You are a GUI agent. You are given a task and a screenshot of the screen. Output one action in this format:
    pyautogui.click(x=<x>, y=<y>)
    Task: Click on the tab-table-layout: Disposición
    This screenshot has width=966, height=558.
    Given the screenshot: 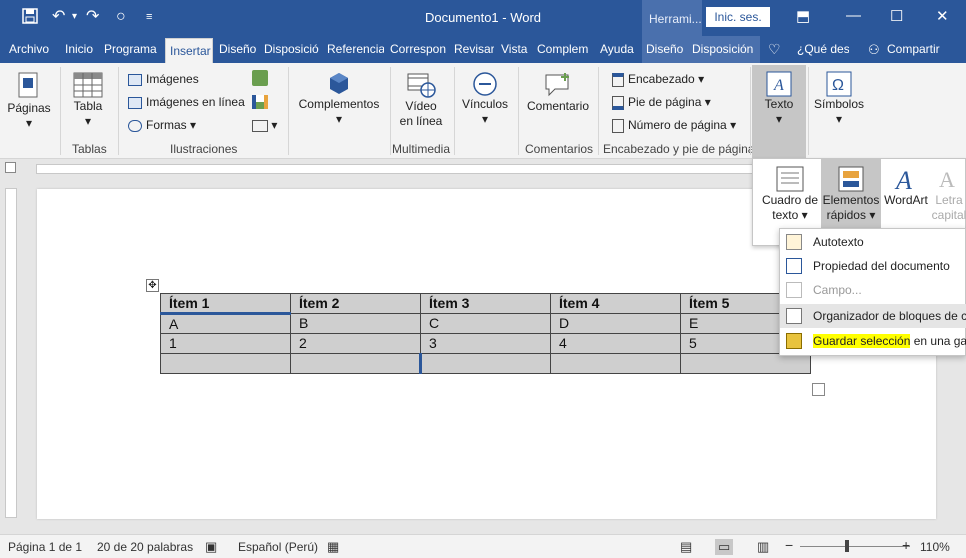 What is the action you would take?
    pyautogui.click(x=724, y=49)
    